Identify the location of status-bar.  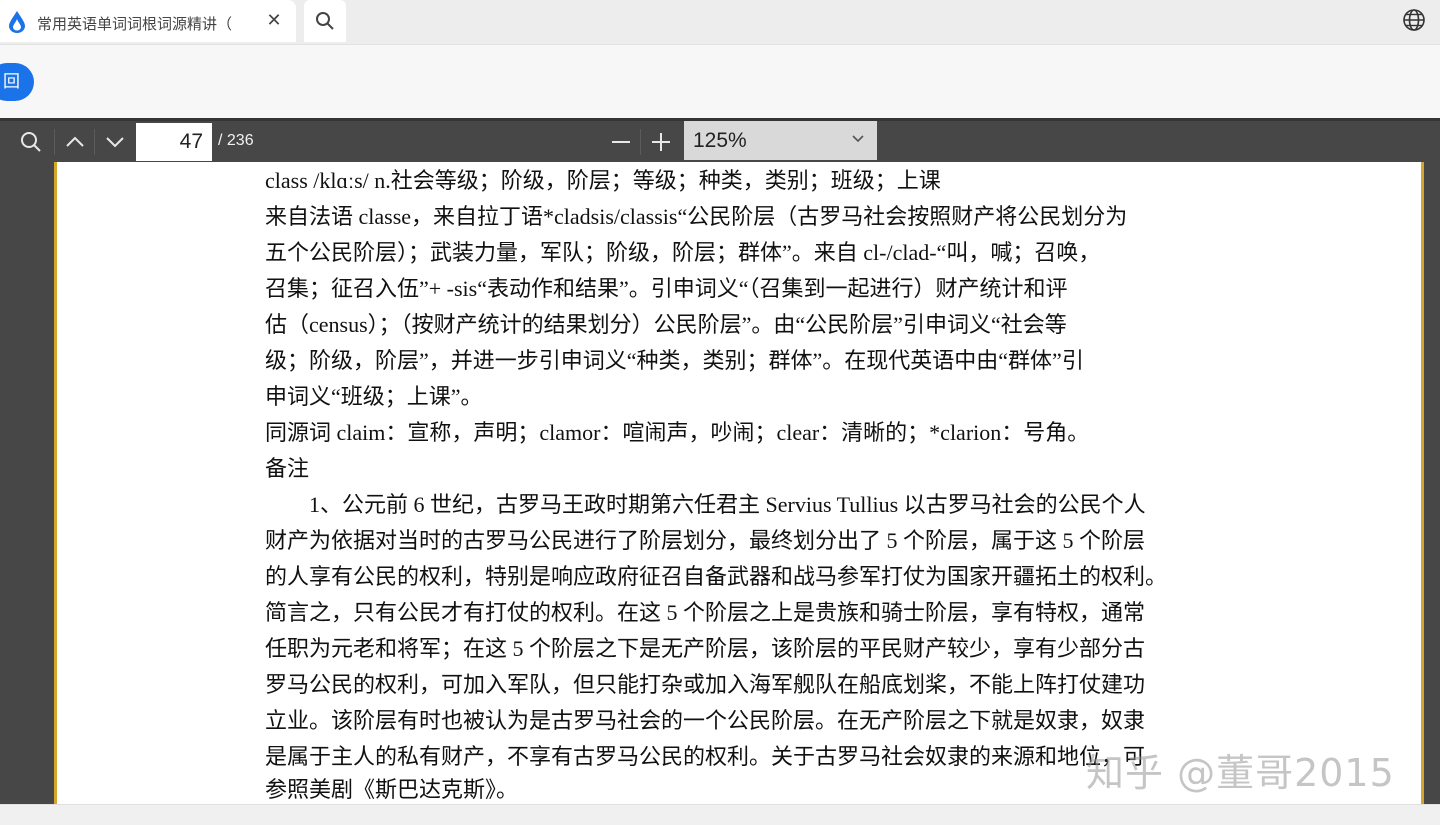
(720, 814).